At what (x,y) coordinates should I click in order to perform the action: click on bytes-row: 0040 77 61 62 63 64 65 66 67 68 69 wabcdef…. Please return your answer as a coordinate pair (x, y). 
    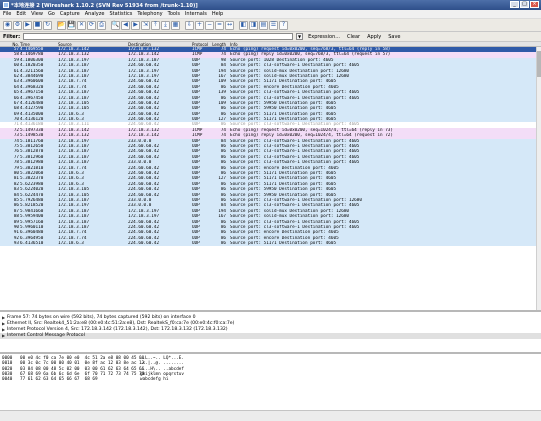
    Looking at the image, I should click on (270, 379).